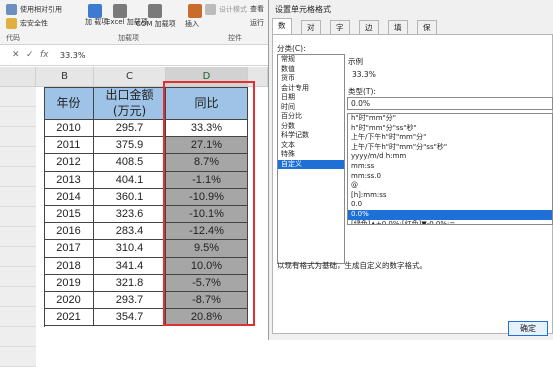  What do you see at coordinates (311, 98) in the screenshot?
I see `category-item: 日期` at bounding box center [311, 98].